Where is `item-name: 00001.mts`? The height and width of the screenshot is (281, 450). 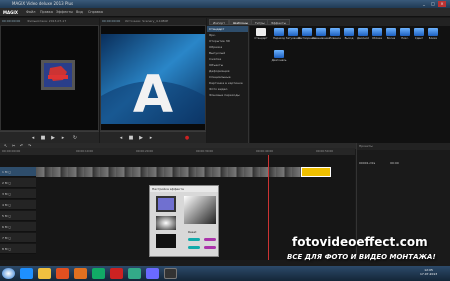
item-name: 00001.mts is located at coordinates (367, 163).